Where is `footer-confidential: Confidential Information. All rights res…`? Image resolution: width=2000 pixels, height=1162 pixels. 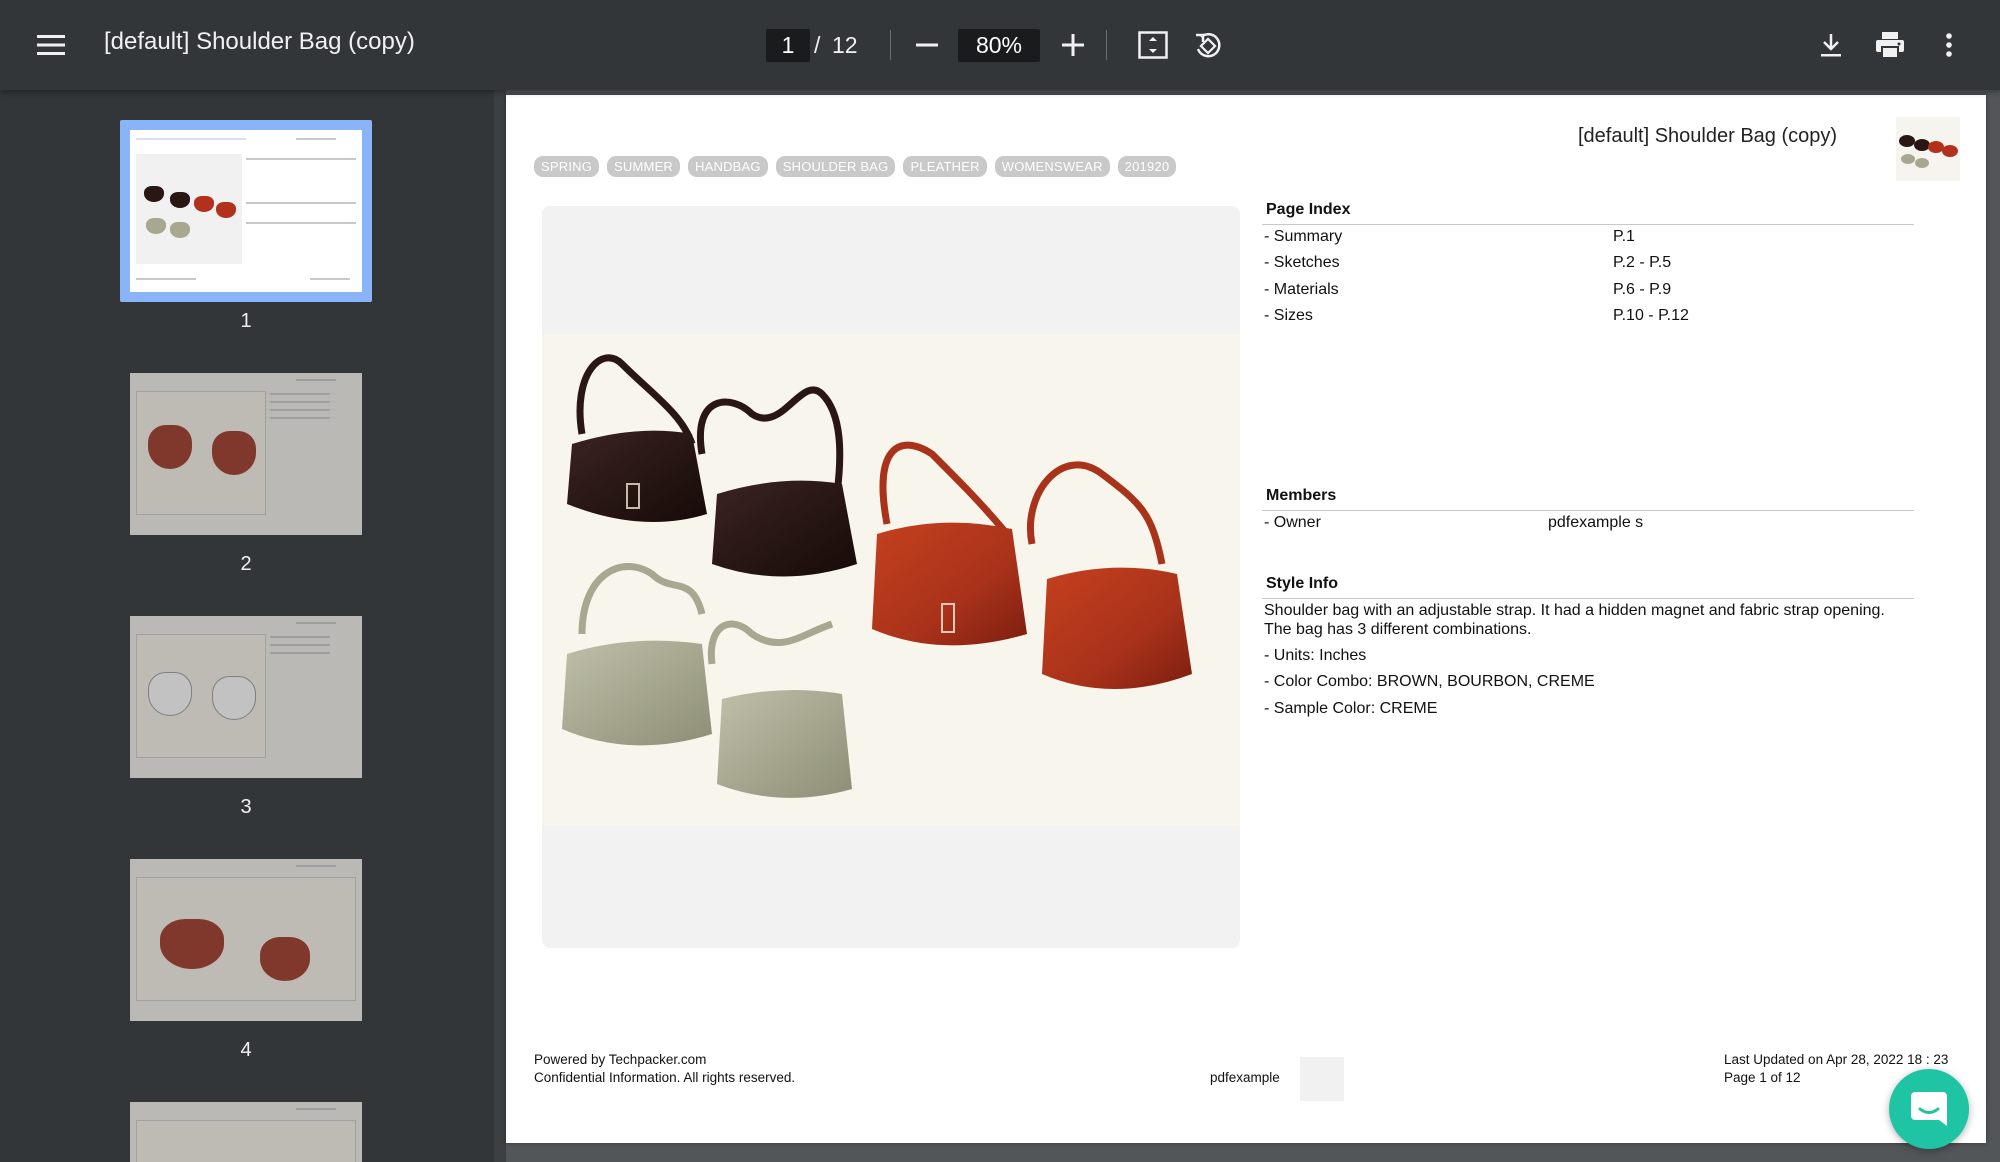 footer-confidential: Confidential Information. All rights res… is located at coordinates (665, 1077).